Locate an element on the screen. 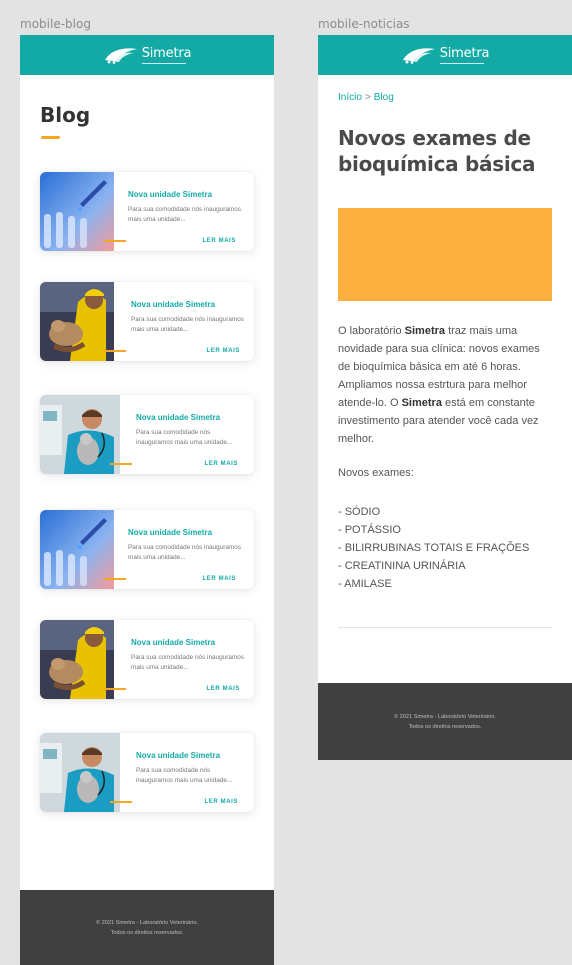 This screenshot has height=965, width=572. list-item: - BILIRRUBINAS TOTAIS E FRAÇÕES is located at coordinates (434, 548).